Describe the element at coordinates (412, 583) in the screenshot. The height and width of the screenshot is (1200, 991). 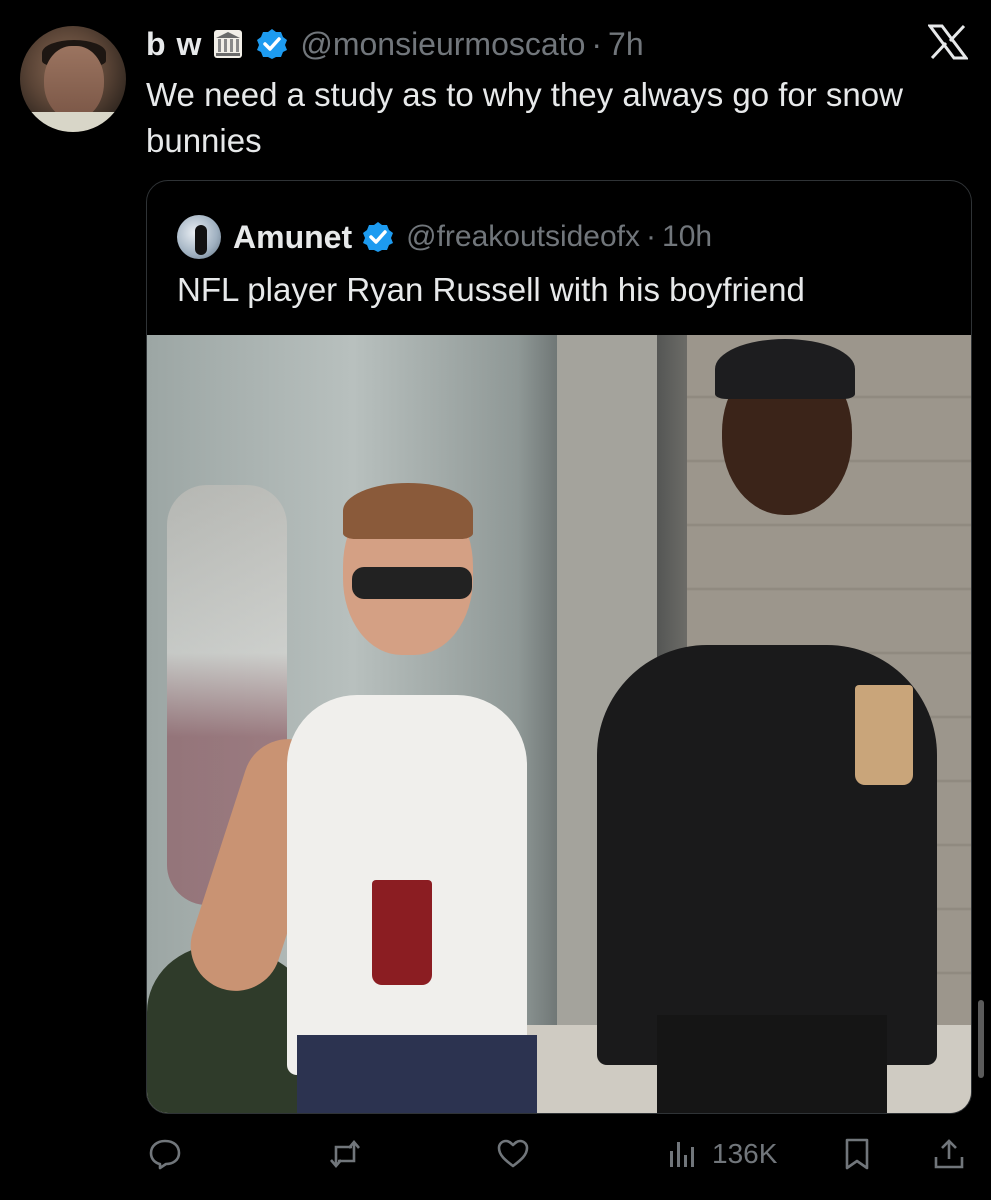
I see `photo-person-left-sunglasses` at that location.